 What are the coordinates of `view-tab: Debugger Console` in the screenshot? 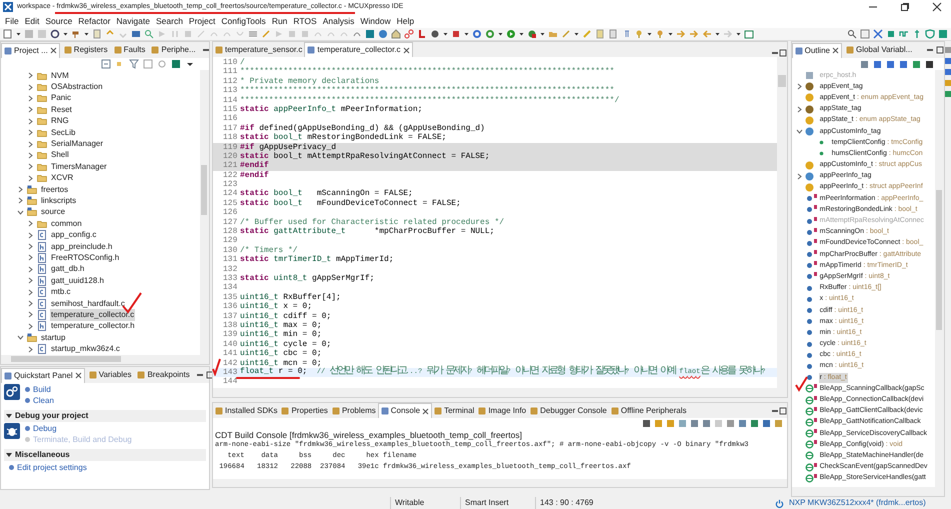 It's located at (568, 410).